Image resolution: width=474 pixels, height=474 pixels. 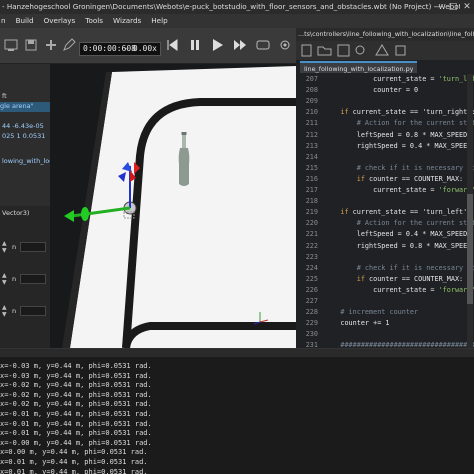 What do you see at coordinates (398, 245) in the screenshot?
I see `code-text: rightSpeed = 0.8 * MAX_SPEED` at bounding box center [398, 245].